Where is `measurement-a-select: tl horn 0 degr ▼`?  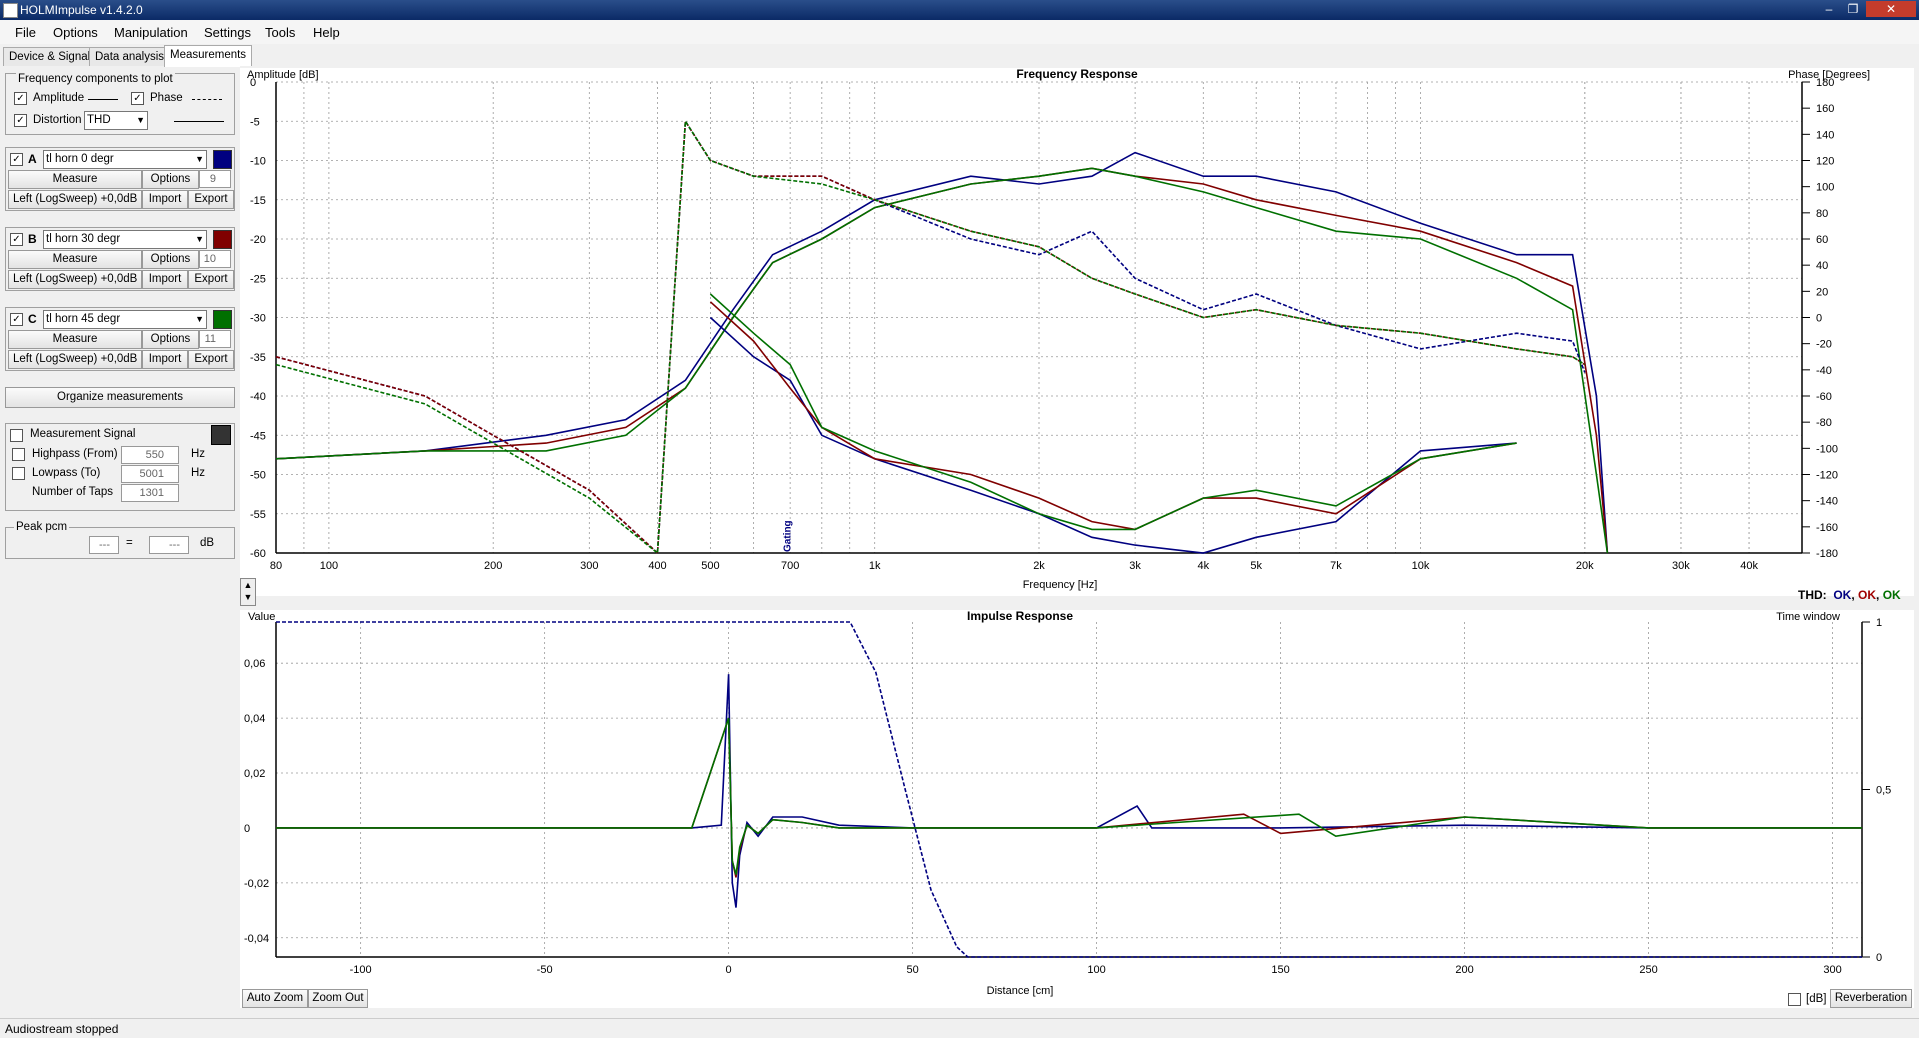
measurement-a-select: tl horn 0 degr ▼ is located at coordinates (125, 159).